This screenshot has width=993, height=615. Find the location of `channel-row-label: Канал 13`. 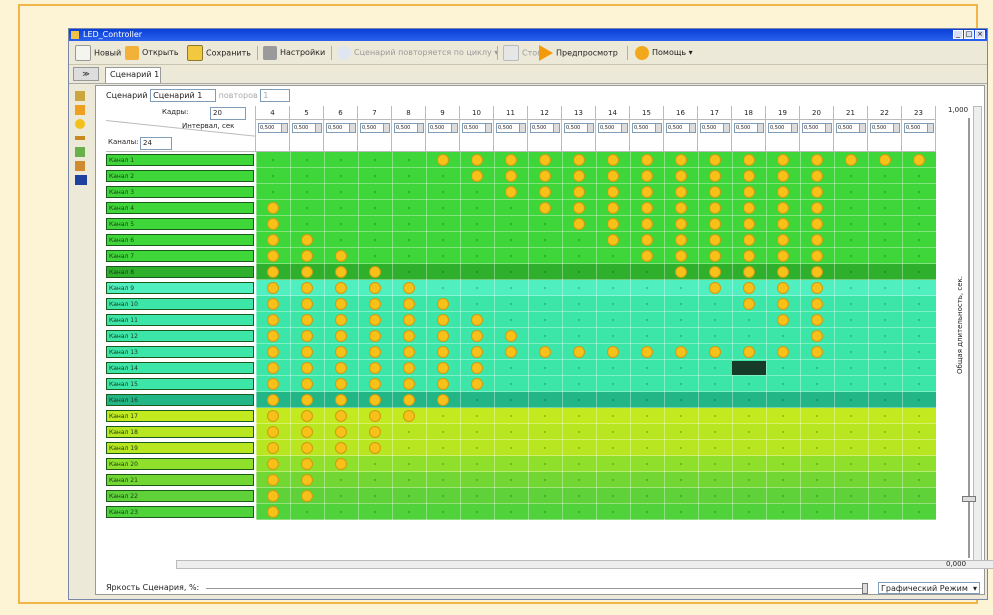

channel-row-label: Канал 13 is located at coordinates (180, 352).